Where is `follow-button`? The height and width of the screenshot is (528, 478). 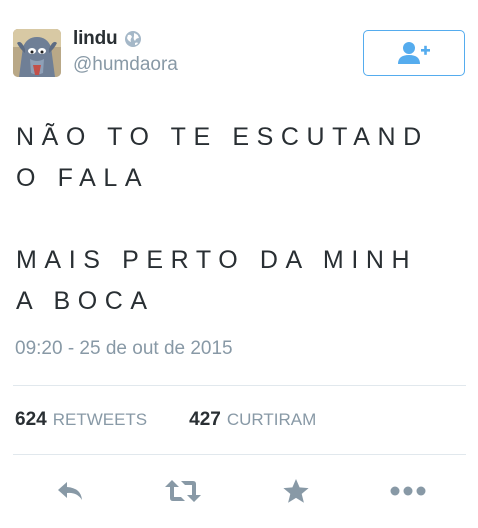
follow-button is located at coordinates (414, 53).